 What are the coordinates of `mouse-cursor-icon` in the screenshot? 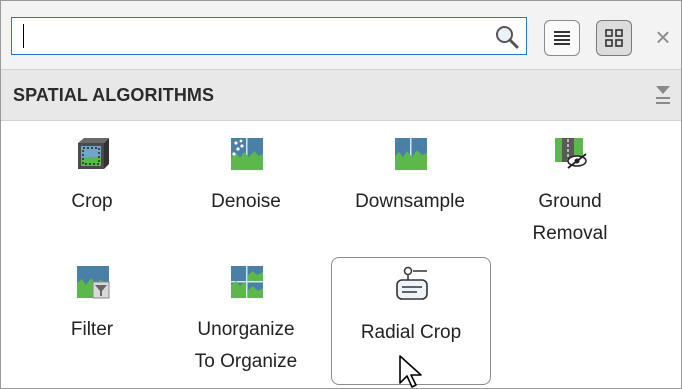 It's located at (410, 371).